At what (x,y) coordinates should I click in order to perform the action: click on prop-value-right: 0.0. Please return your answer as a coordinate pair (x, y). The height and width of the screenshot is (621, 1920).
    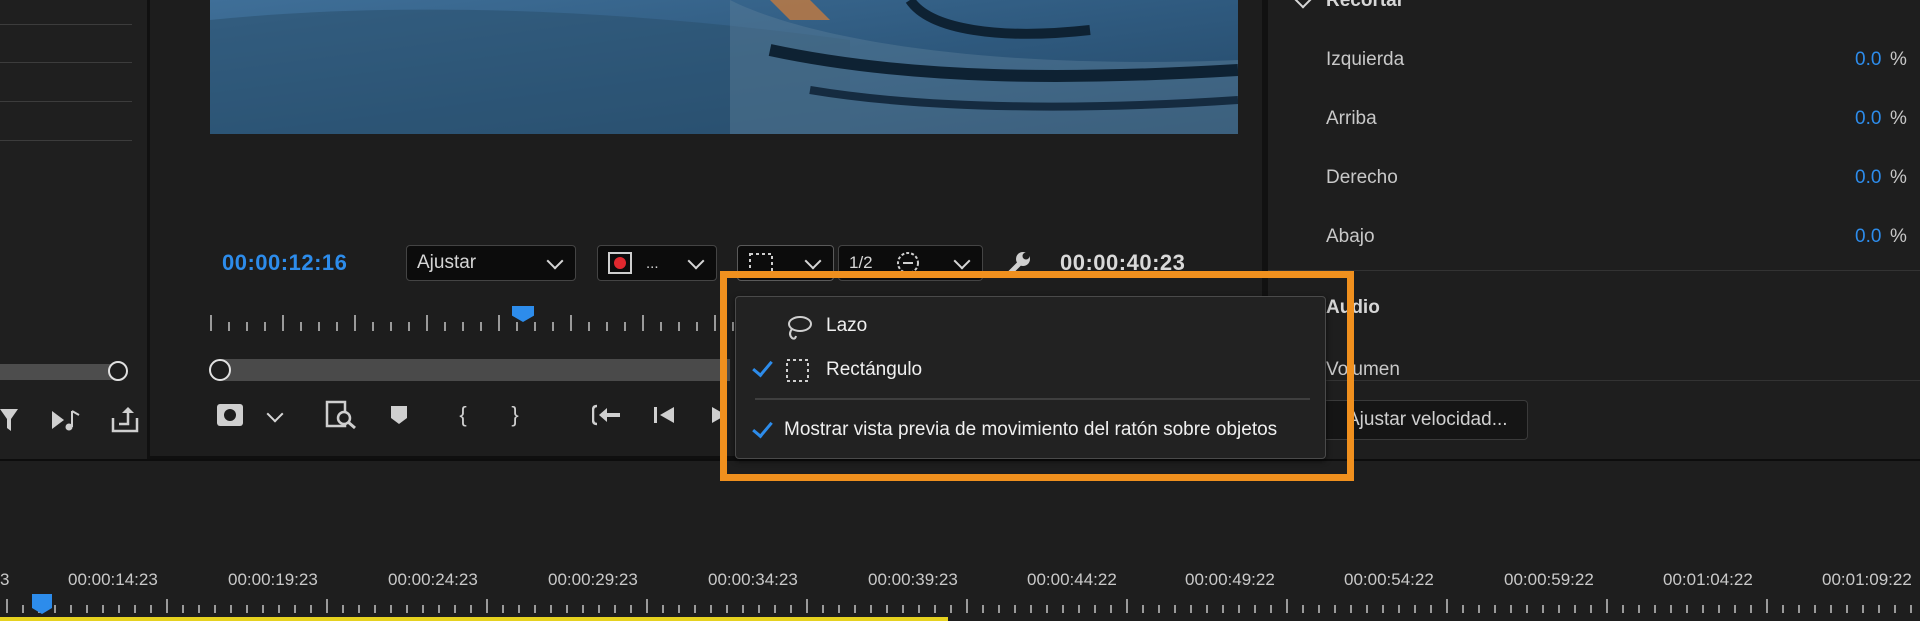
    Looking at the image, I should click on (1868, 178).